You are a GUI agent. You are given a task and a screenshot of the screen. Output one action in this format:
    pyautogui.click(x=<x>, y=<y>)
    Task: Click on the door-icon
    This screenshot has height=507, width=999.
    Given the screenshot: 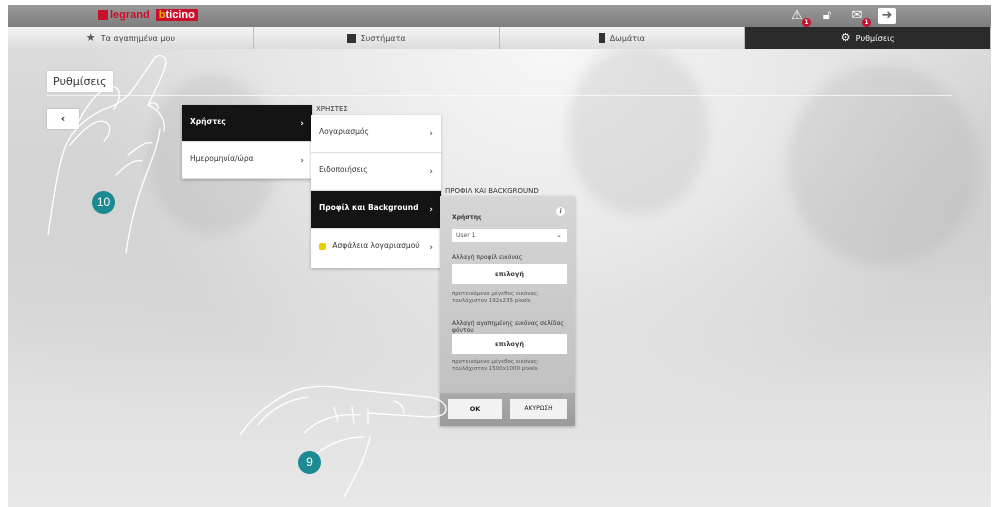 What is the action you would take?
    pyautogui.click(x=601, y=38)
    